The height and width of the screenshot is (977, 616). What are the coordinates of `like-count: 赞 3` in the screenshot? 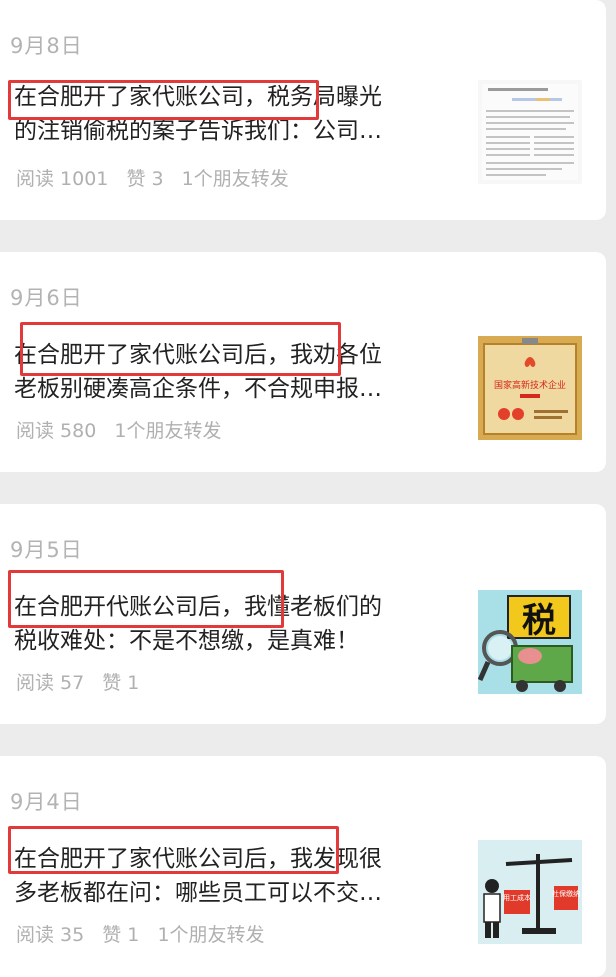 It's located at (145, 179).